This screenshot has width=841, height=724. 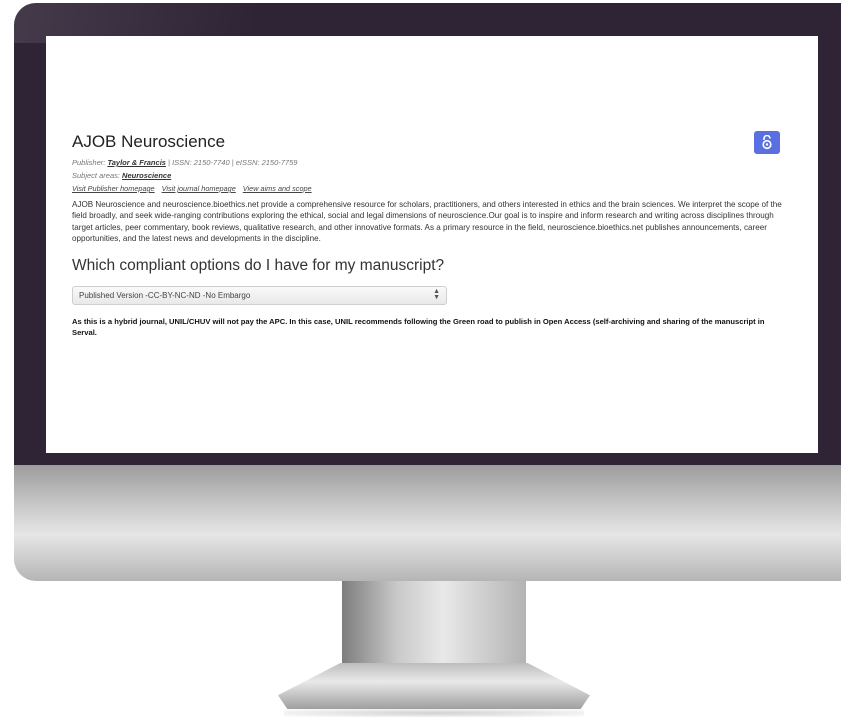 I want to click on select-arrows-icon: ▲ ▼, so click(x=436, y=295).